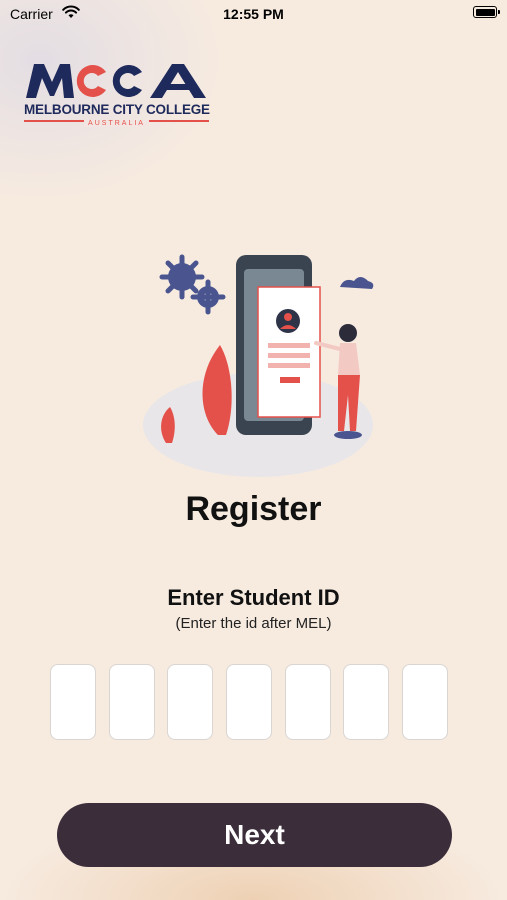  Describe the element at coordinates (357, 283) in the screenshot. I see `cloud-icon` at that location.